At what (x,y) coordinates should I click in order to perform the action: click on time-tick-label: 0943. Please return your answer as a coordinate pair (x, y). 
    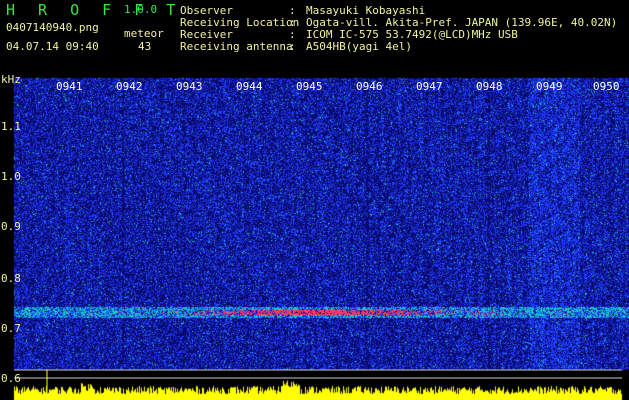
    Looking at the image, I should click on (189, 86).